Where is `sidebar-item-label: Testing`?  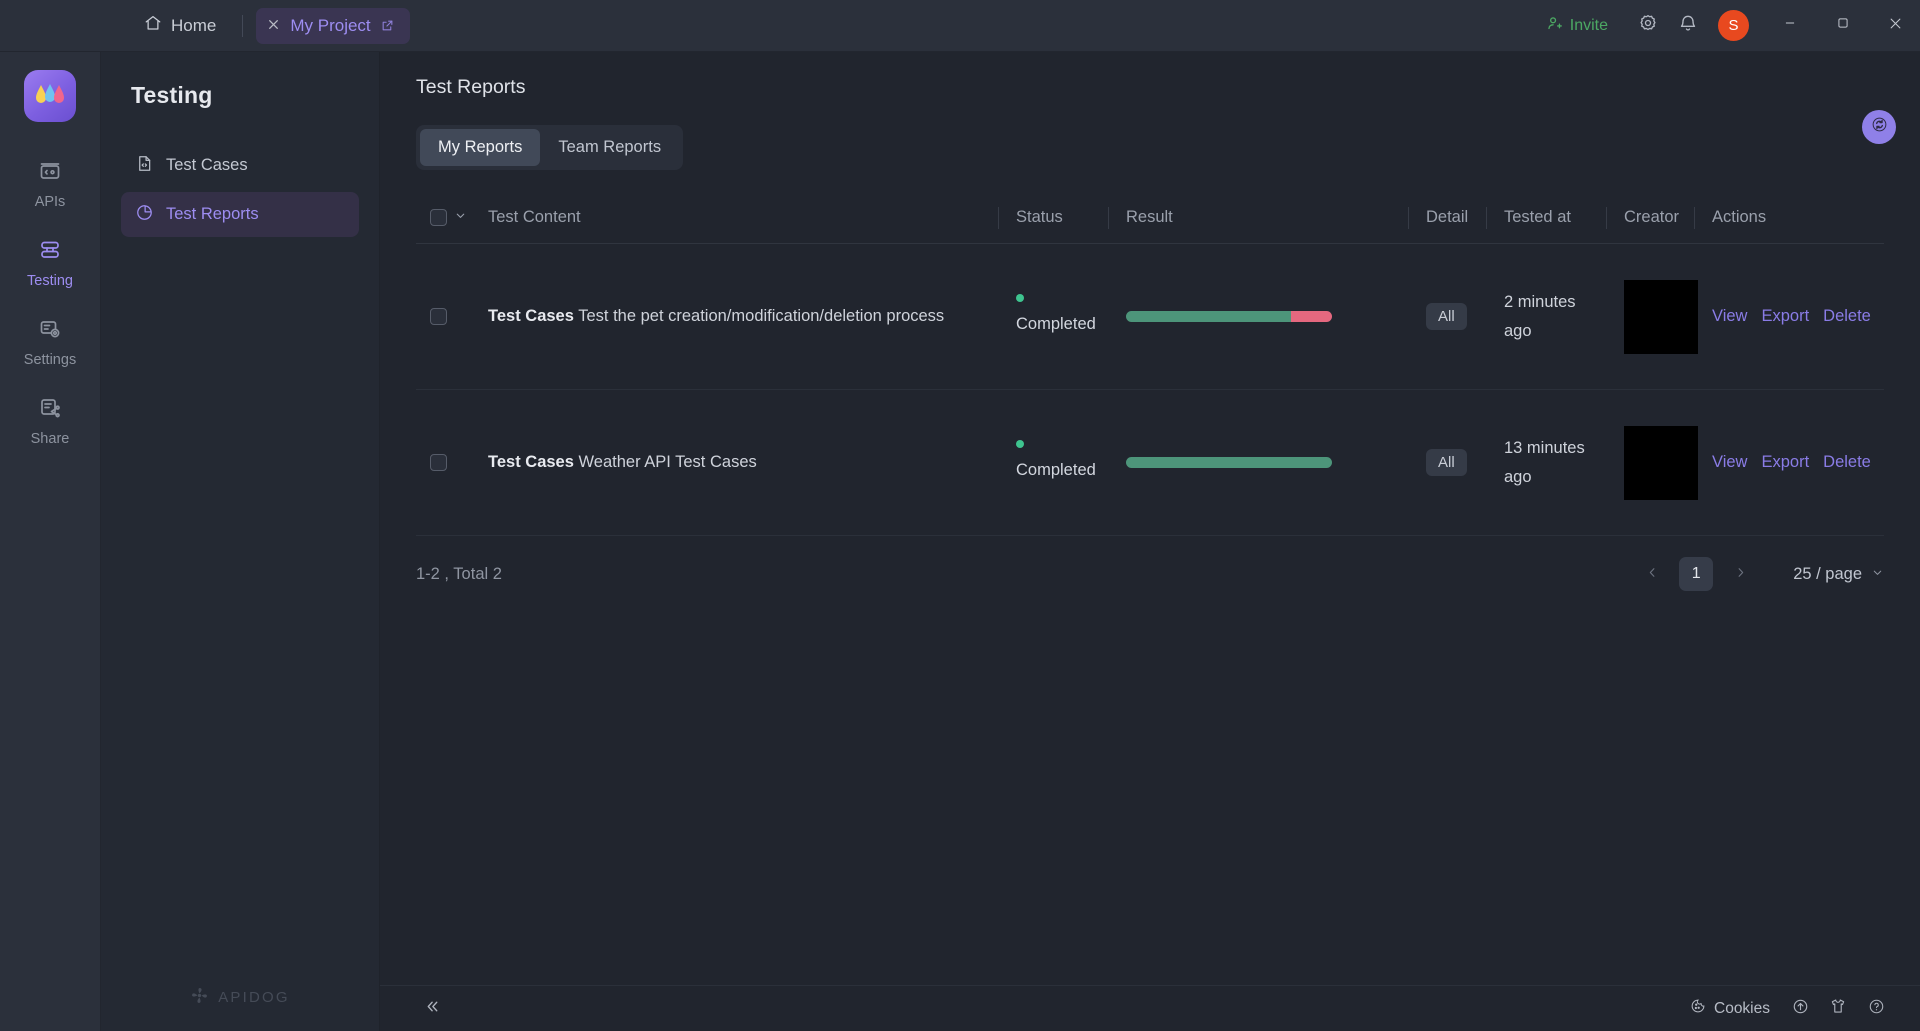
sidebar-item-label: Testing is located at coordinates (50, 281).